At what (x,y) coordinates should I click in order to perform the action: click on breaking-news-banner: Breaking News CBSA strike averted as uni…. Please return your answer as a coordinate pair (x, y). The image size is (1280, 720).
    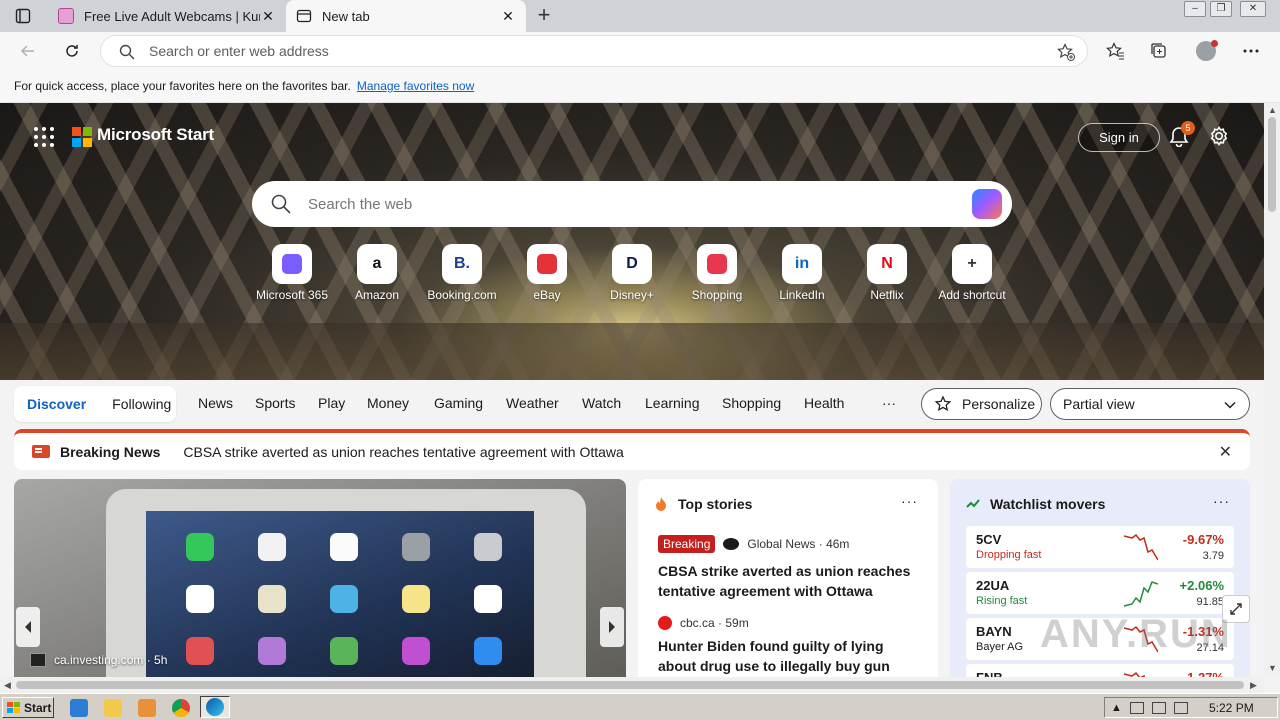
    Looking at the image, I should click on (632, 449).